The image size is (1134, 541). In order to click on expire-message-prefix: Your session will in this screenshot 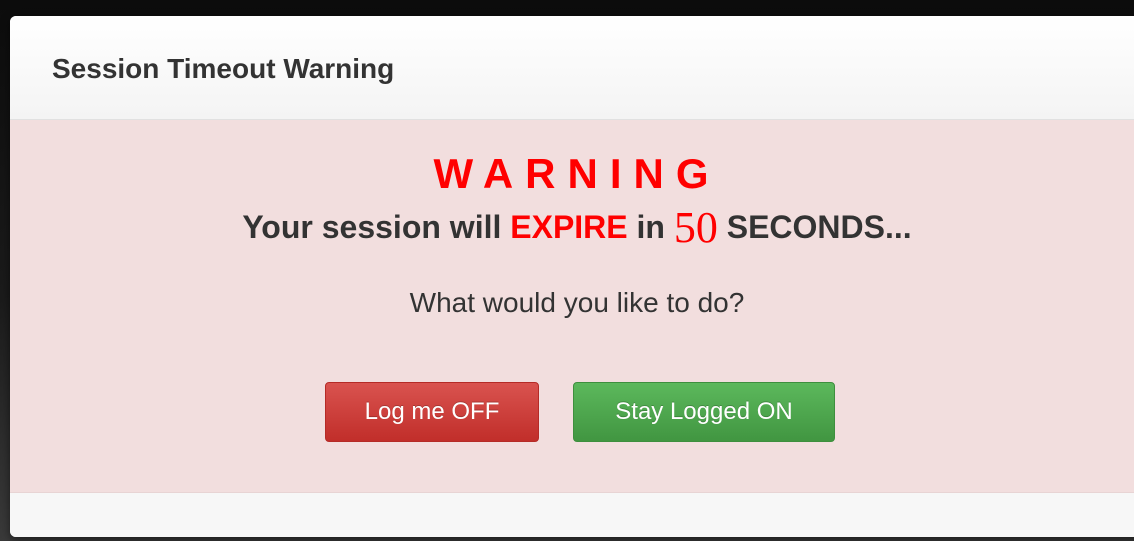, I will do `click(372, 227)`.